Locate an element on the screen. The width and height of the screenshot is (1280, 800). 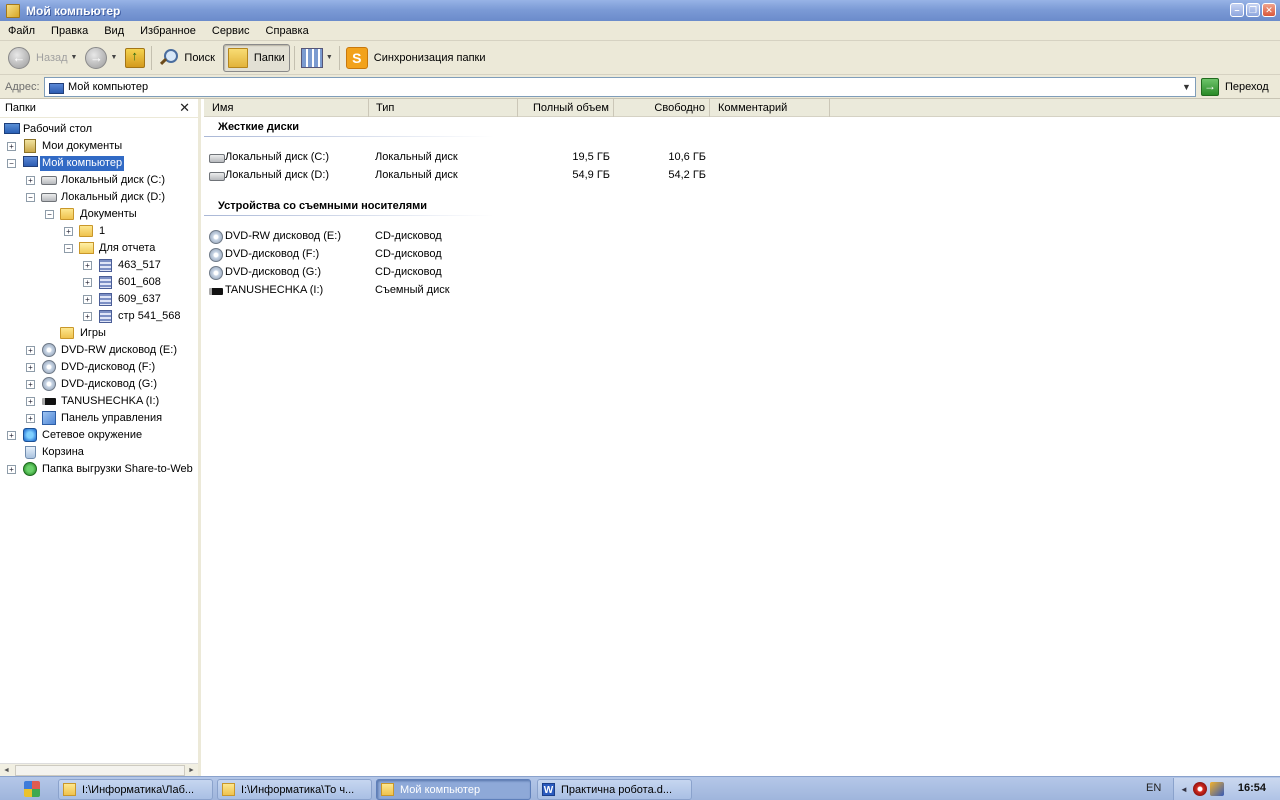
start-button is located at coordinates (27, 788).